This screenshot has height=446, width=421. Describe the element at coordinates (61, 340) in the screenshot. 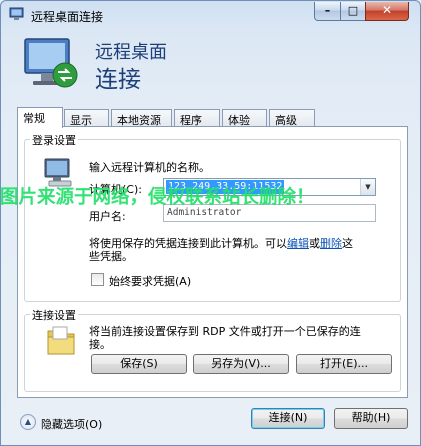

I see `folder-icon` at that location.